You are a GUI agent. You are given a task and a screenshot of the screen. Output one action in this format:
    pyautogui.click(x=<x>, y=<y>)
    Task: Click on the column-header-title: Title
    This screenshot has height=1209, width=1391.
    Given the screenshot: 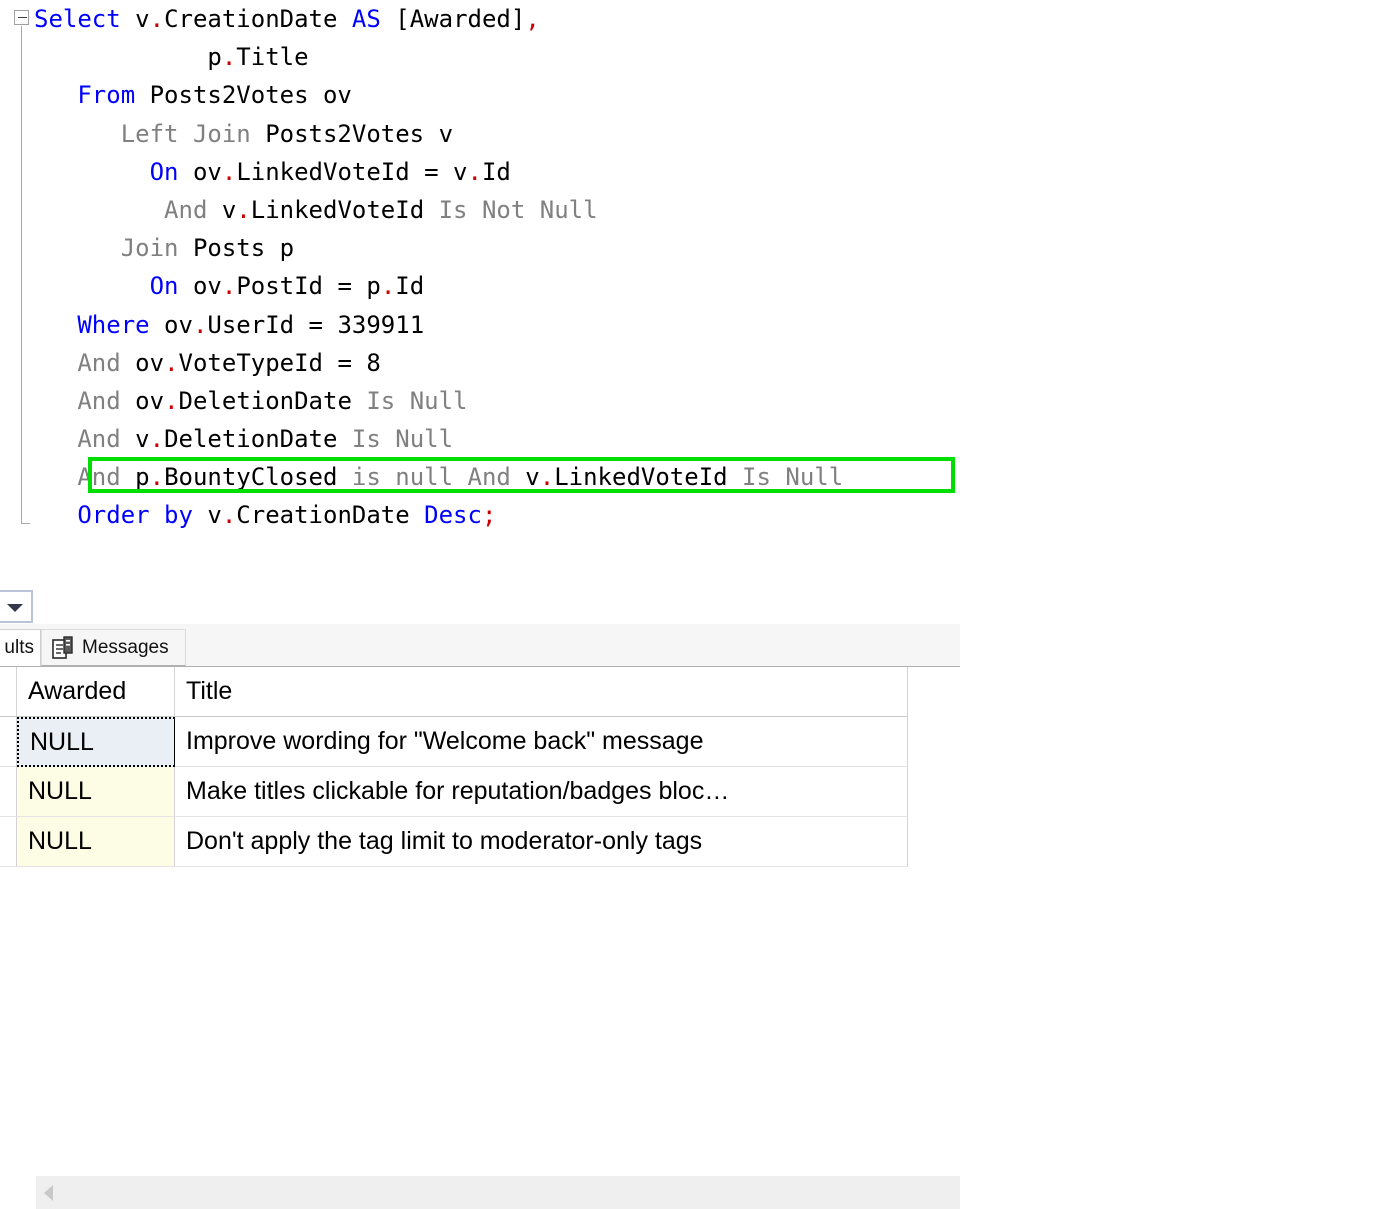 What is the action you would take?
    pyautogui.click(x=541, y=692)
    